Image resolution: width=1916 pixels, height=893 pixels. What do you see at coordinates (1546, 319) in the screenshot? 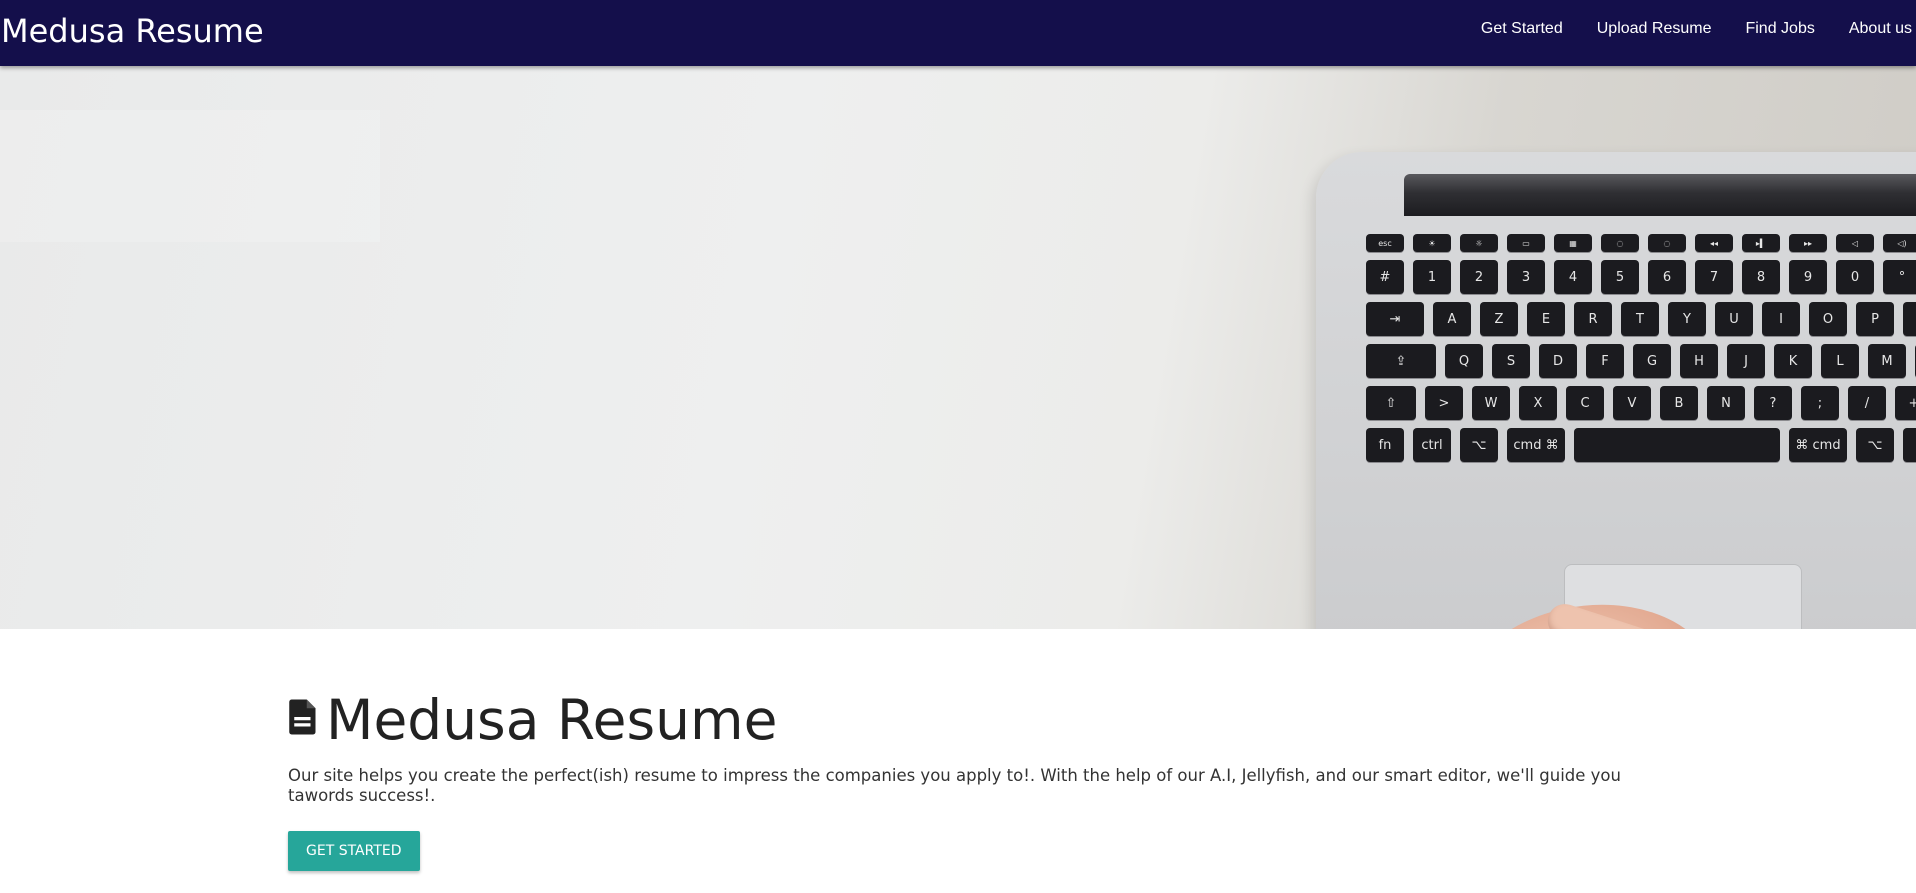
I see `keyboard-key: E` at bounding box center [1546, 319].